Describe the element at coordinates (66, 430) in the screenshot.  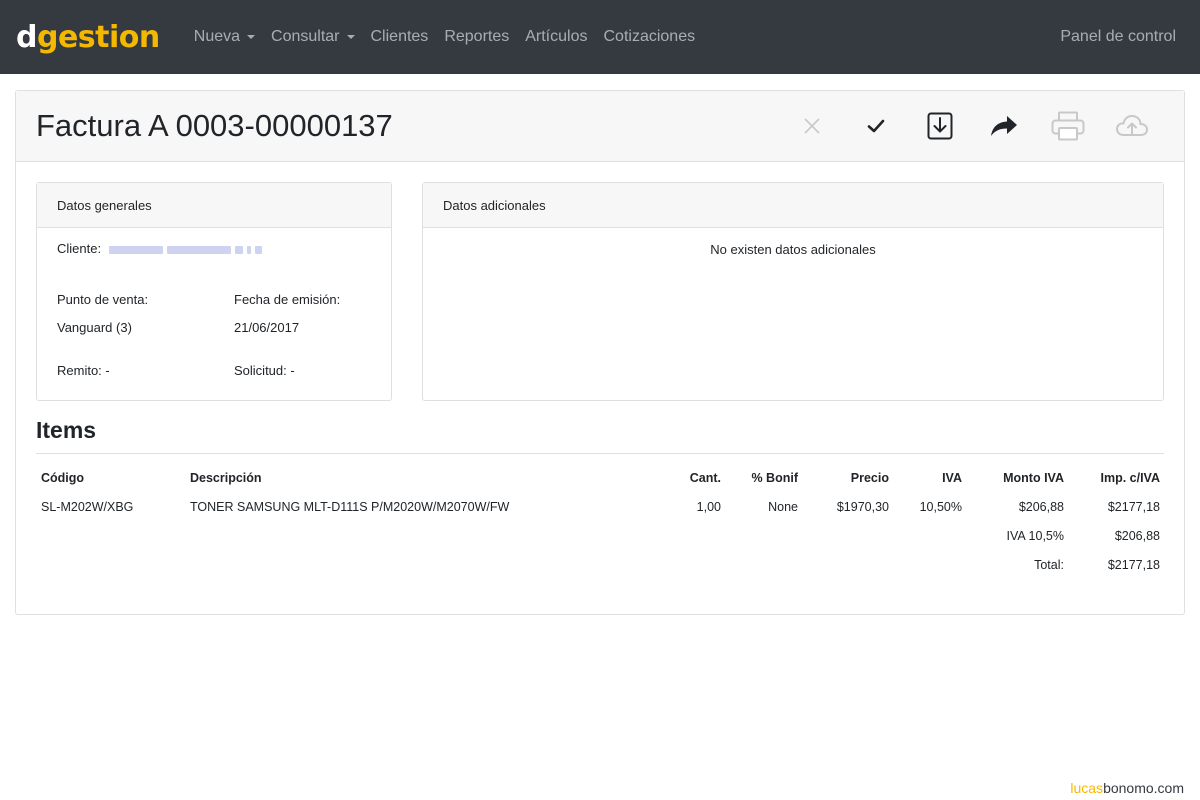
I see `items-heading: Items` at that location.